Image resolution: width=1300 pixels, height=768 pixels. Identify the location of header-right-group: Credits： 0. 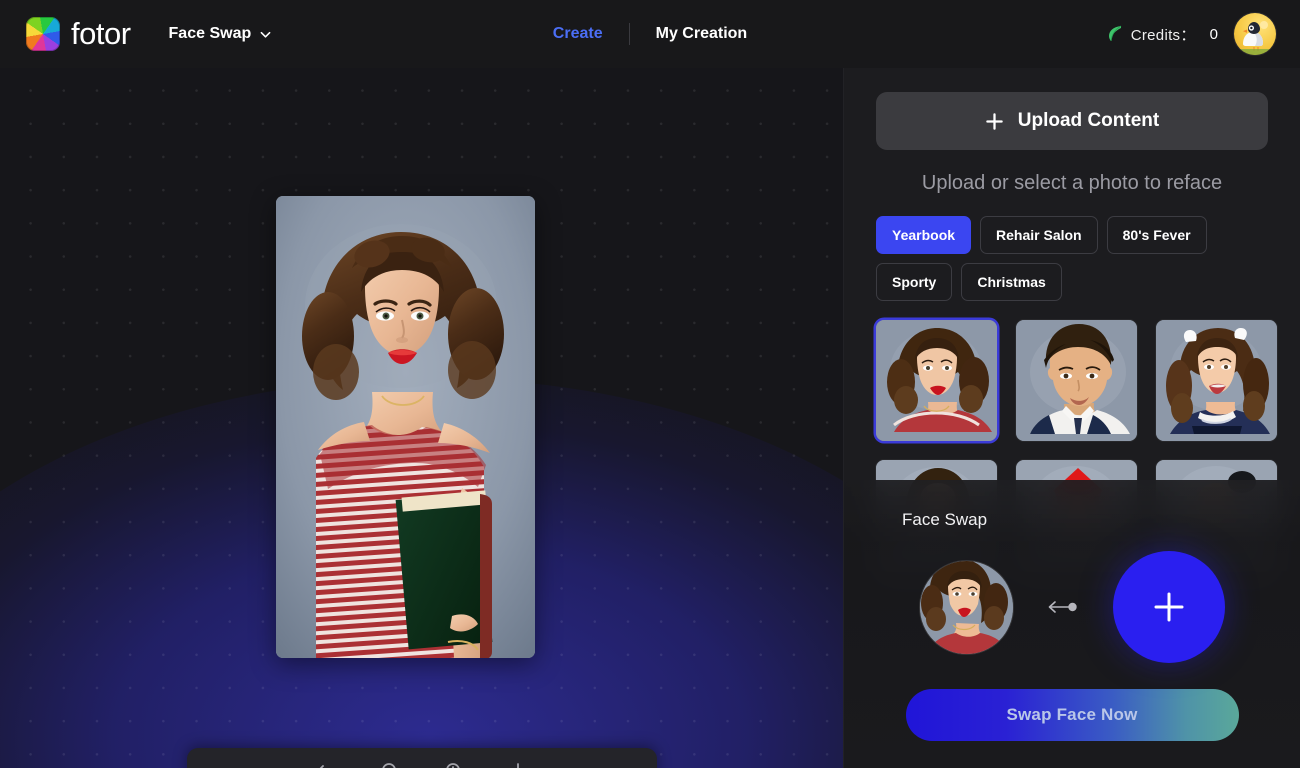
(1191, 34).